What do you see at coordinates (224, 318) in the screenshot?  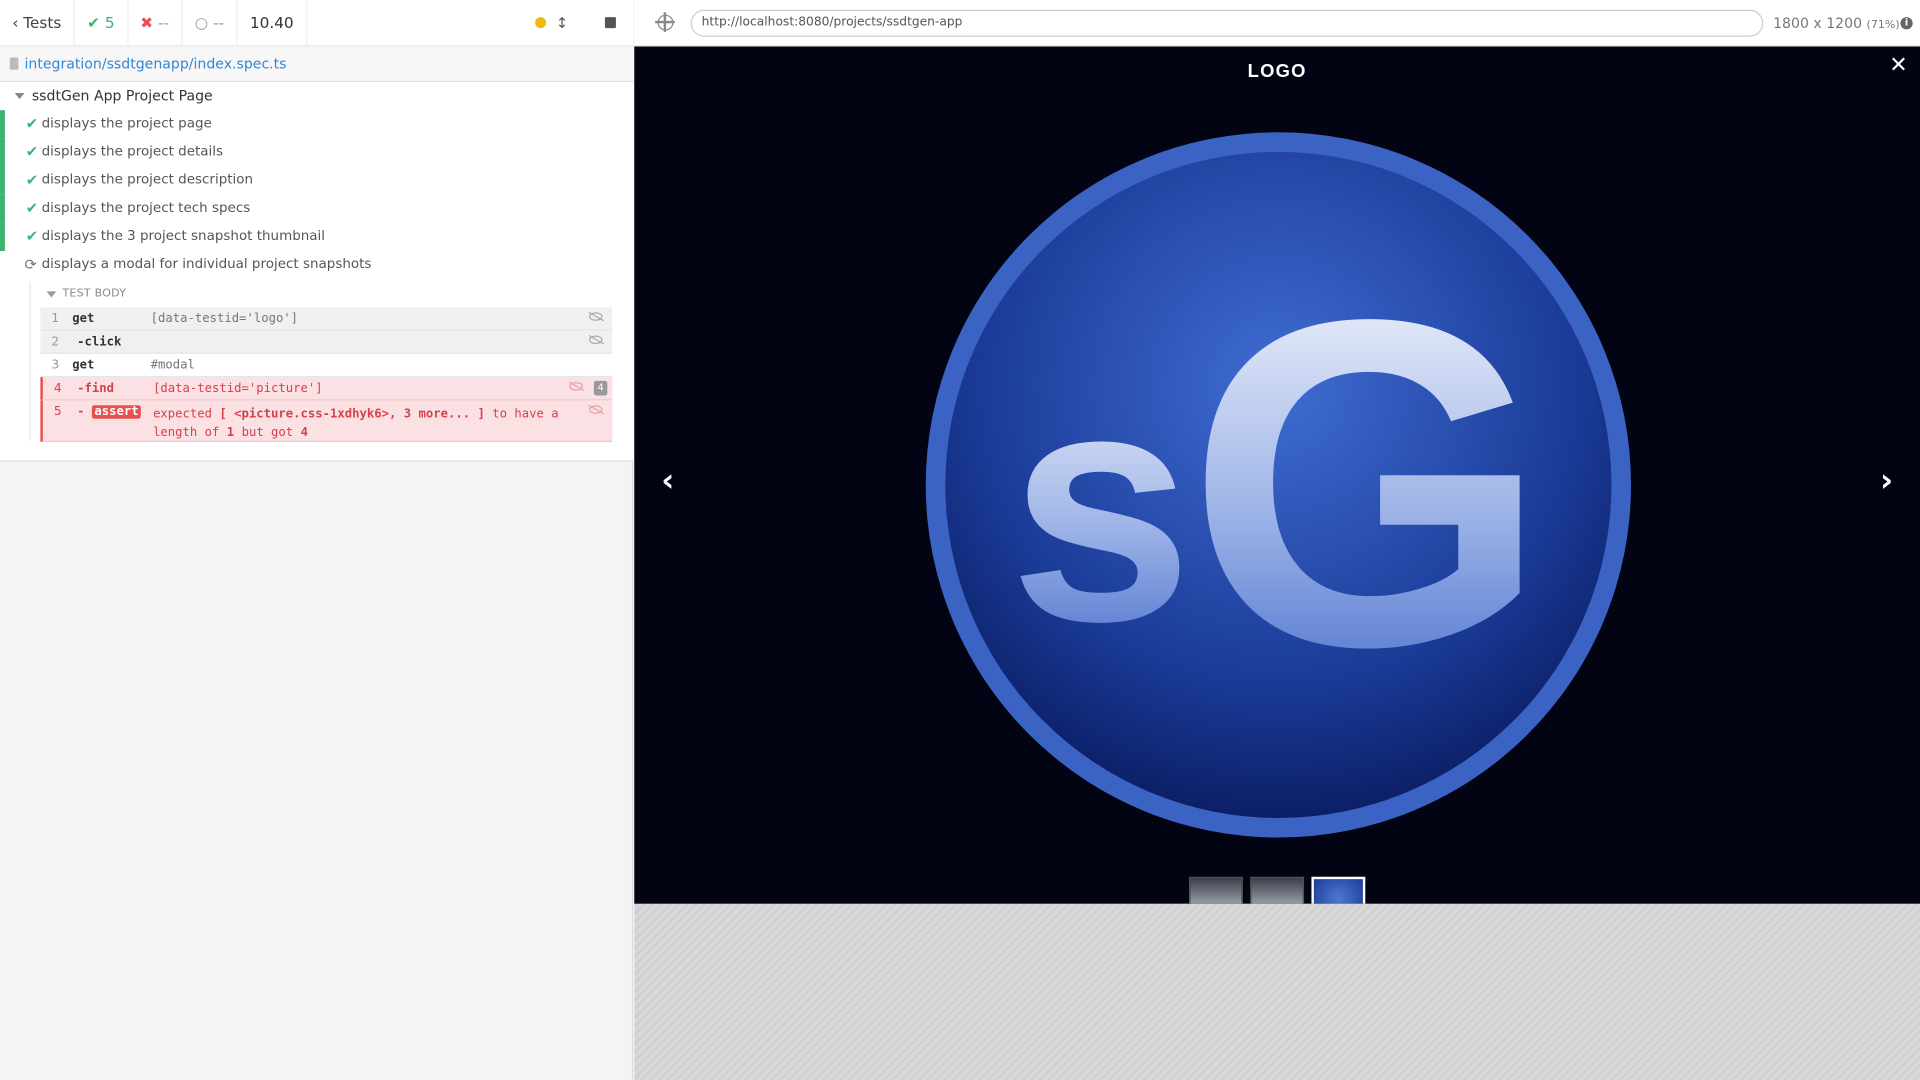 I see `command-message: [data-testid='logo']` at bounding box center [224, 318].